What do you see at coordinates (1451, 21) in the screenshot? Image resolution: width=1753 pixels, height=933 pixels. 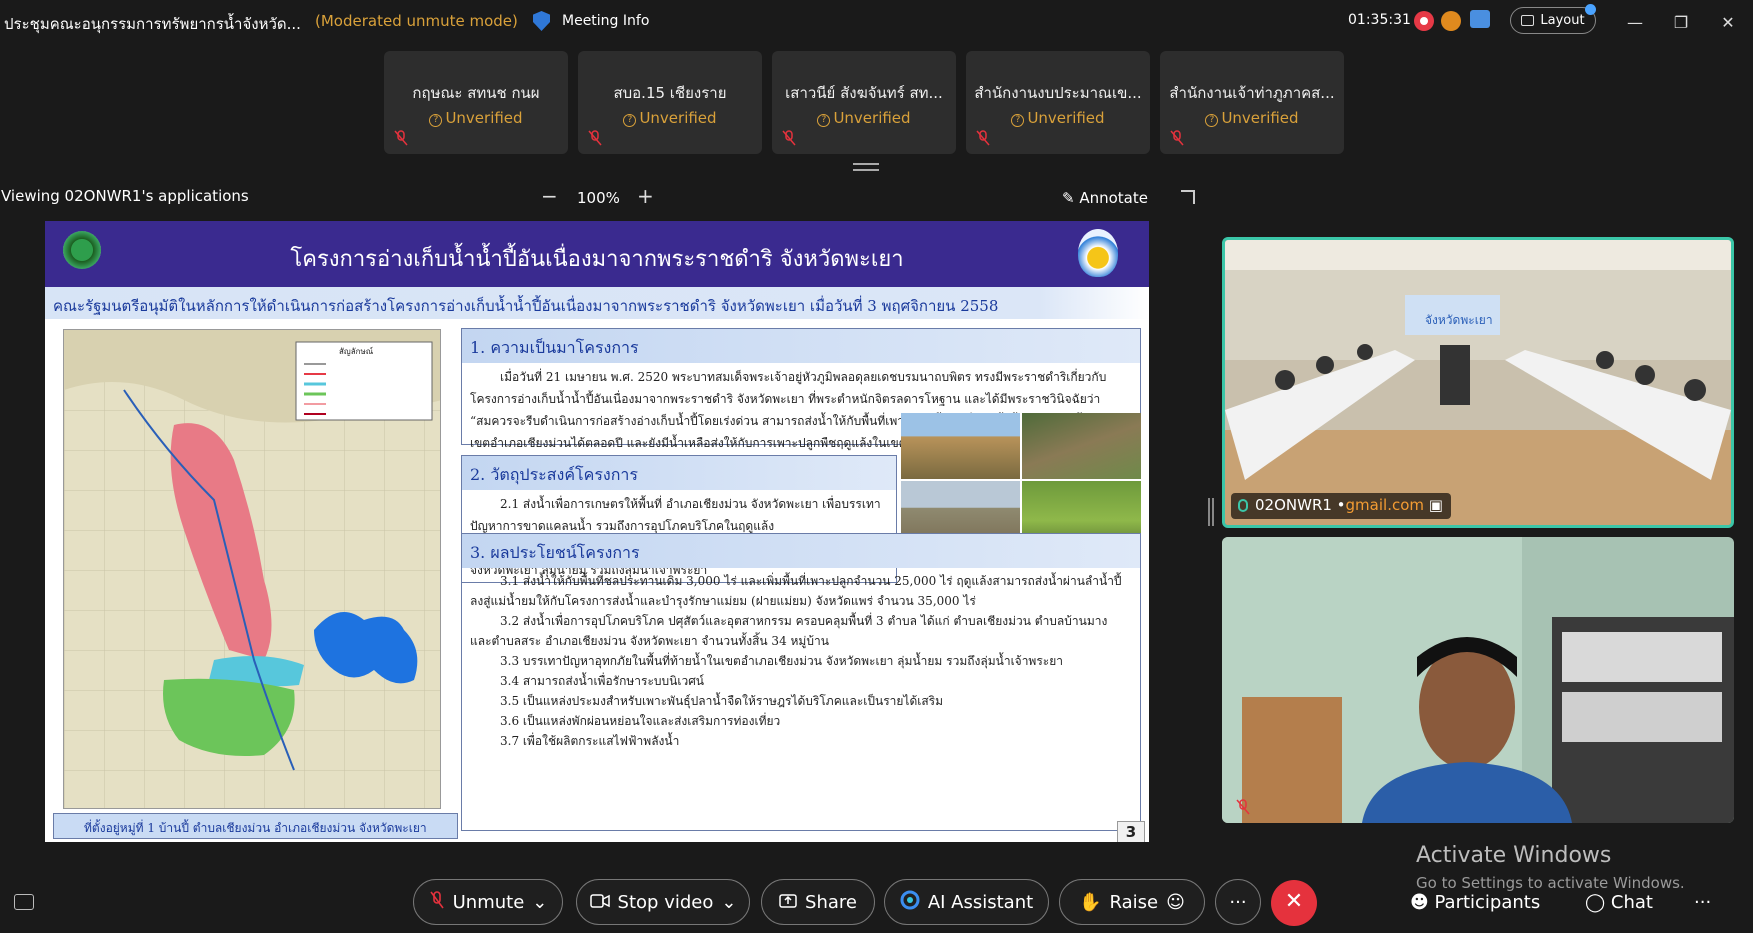 I see `network-stats-icon` at bounding box center [1451, 21].